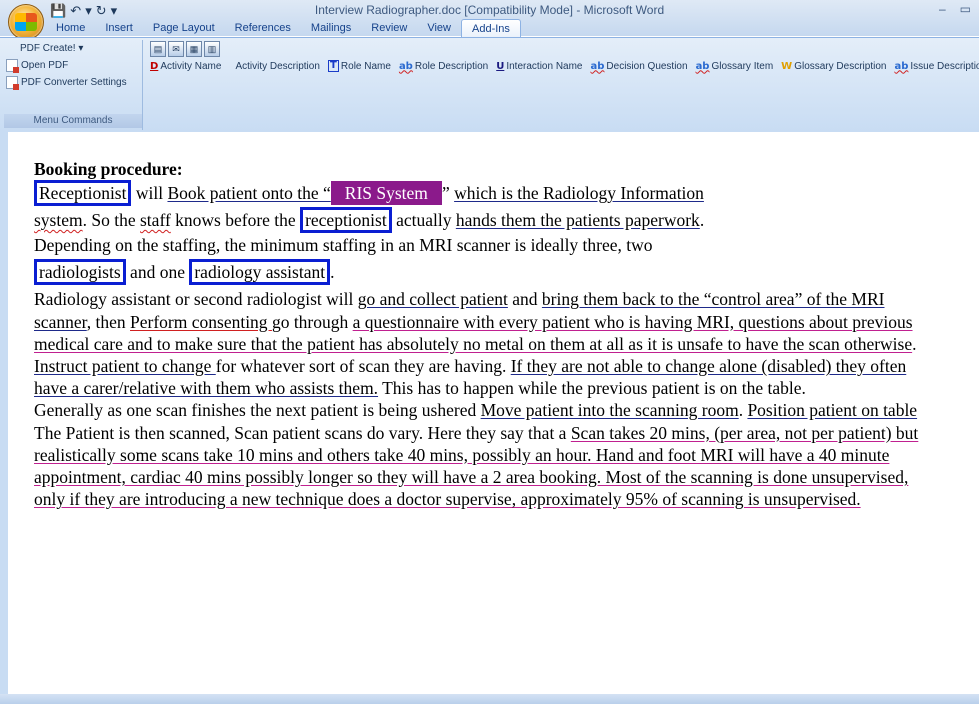 This screenshot has height=704, width=979. Describe the element at coordinates (185, 49) in the screenshot. I see `addin-icon-row: ▤ ✉ ▦ ▥` at that location.